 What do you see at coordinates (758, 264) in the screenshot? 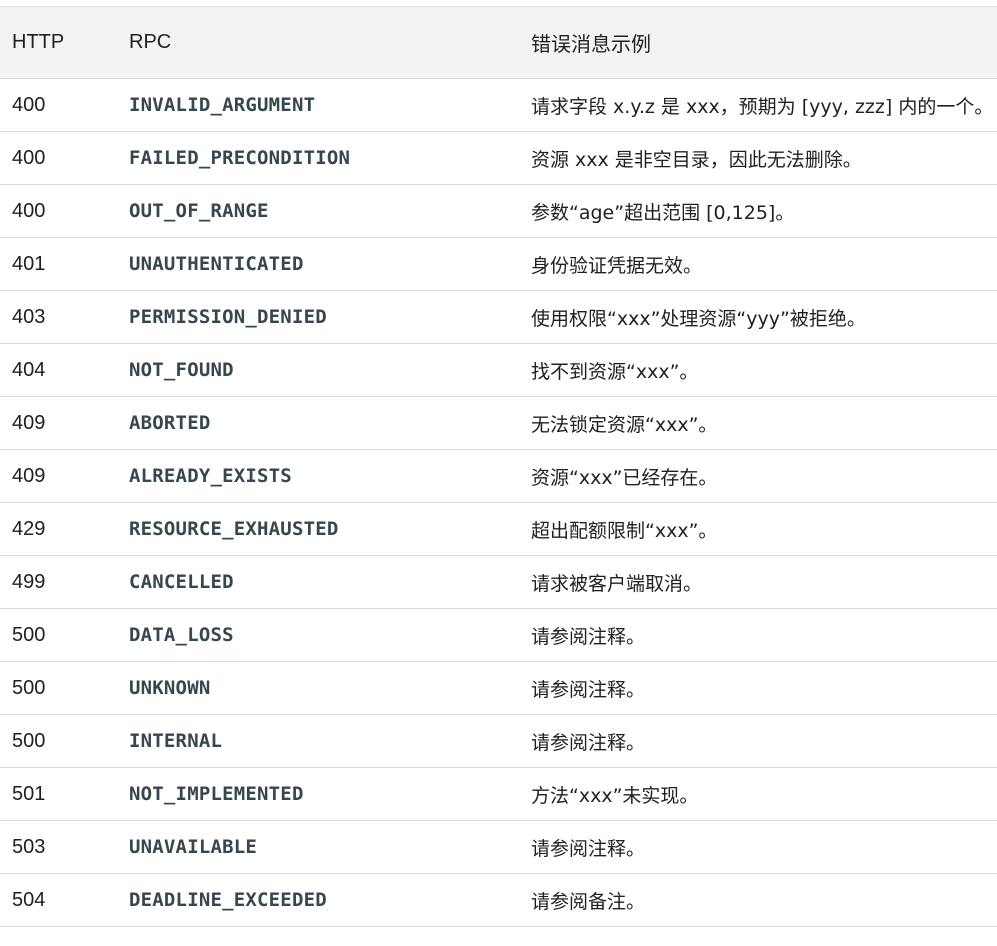
I see `cell-error-message: 身份验证凭据无效。` at bounding box center [758, 264].